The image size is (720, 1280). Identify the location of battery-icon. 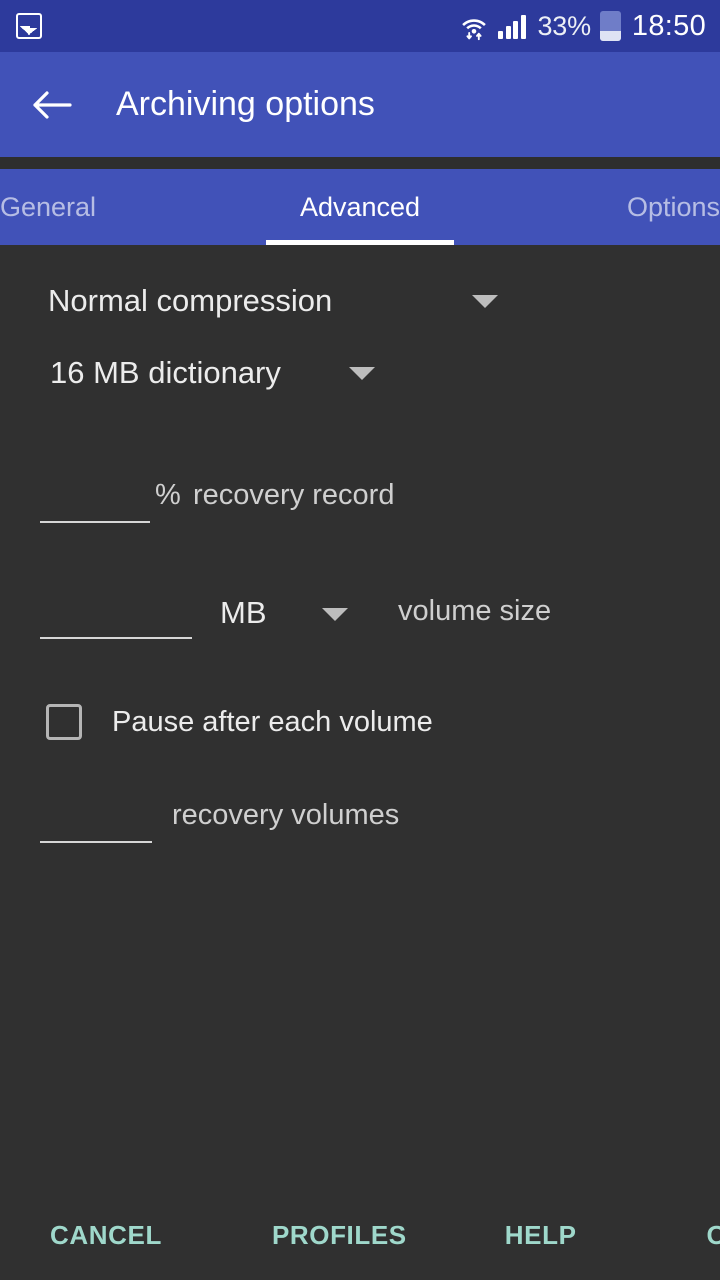
(610, 26).